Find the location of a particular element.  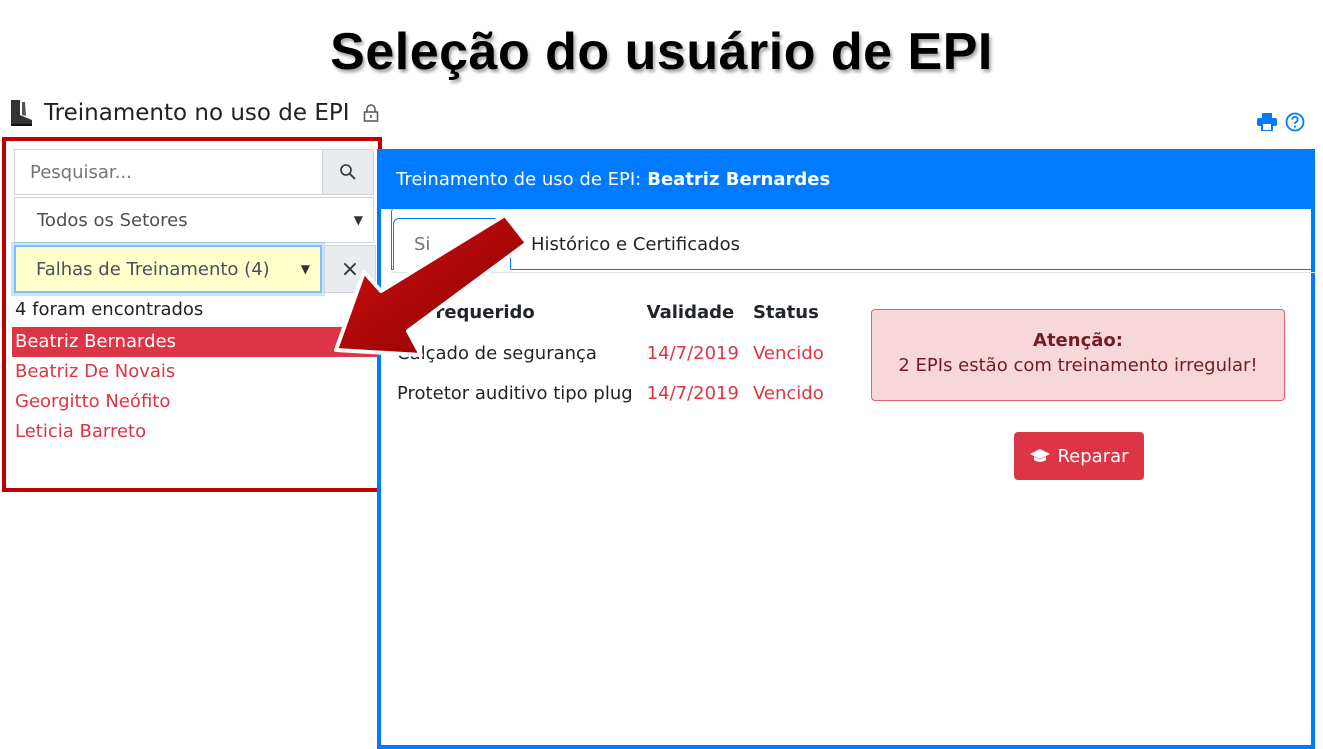

tab-bar: Si Histórico e Certificados is located at coordinates (853, 240).